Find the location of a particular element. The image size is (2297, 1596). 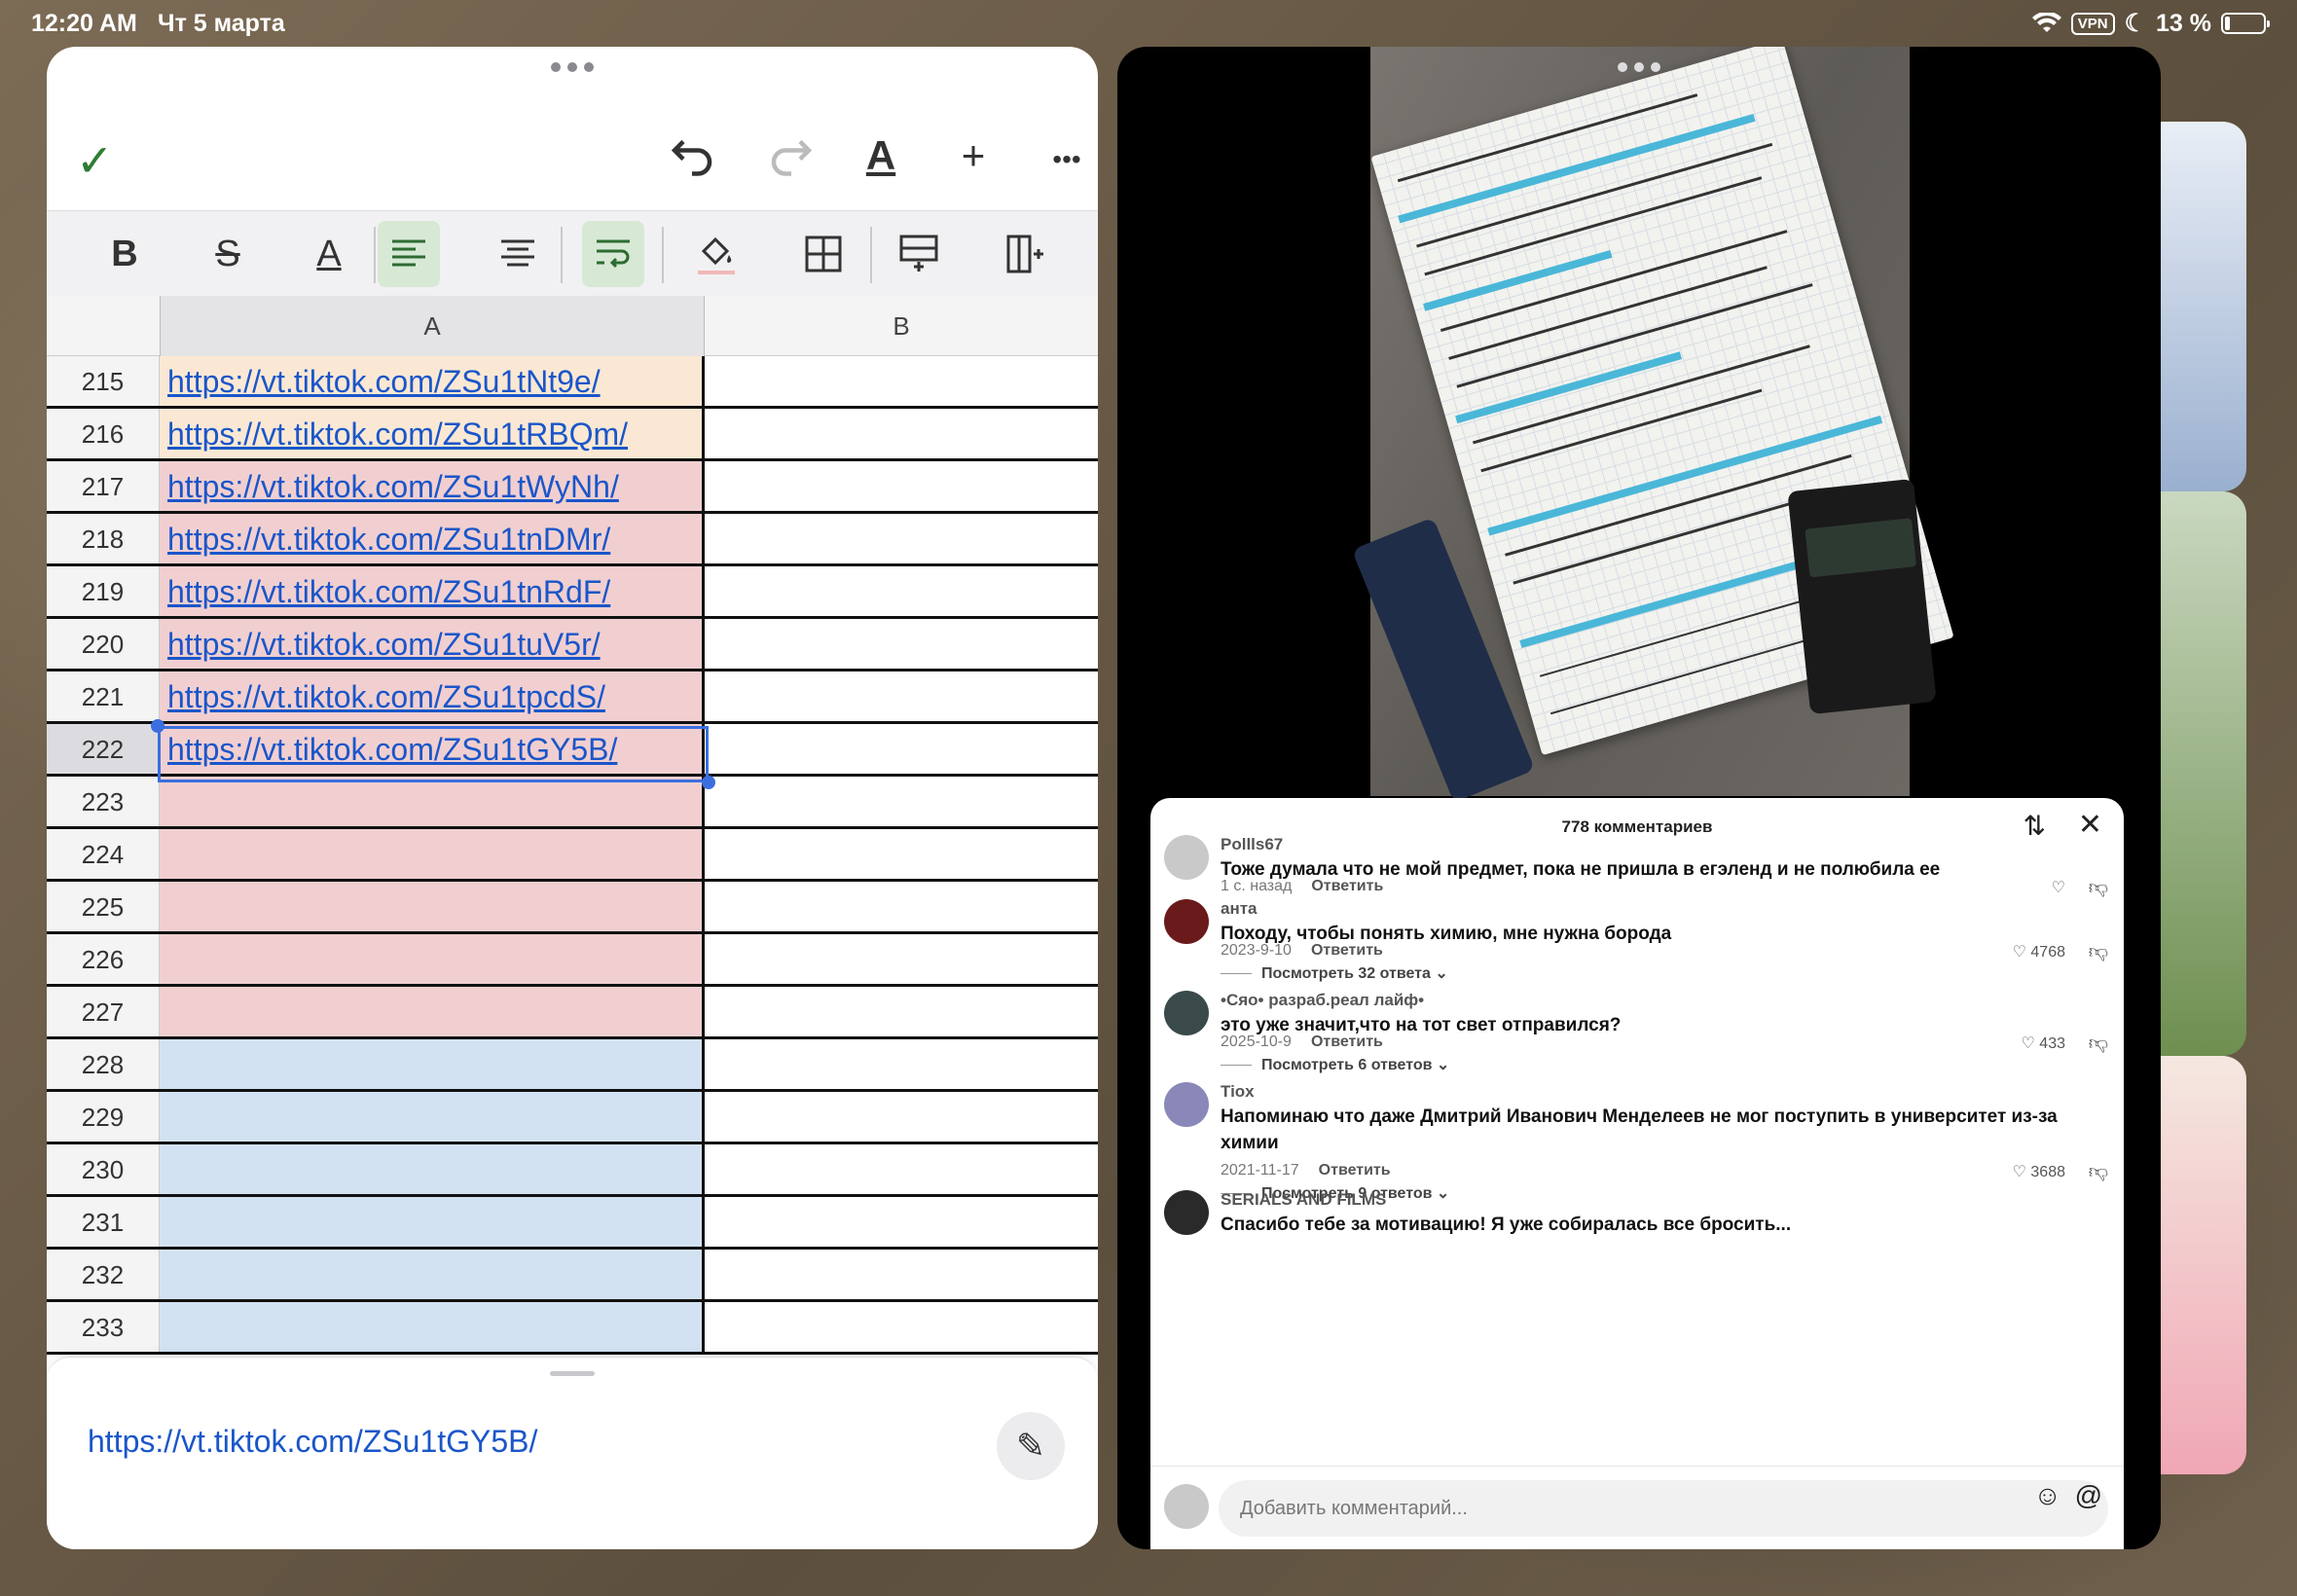

view-replies-button: Посмотреть 6 ответов ⌄ is located at coordinates (1335, 1064).